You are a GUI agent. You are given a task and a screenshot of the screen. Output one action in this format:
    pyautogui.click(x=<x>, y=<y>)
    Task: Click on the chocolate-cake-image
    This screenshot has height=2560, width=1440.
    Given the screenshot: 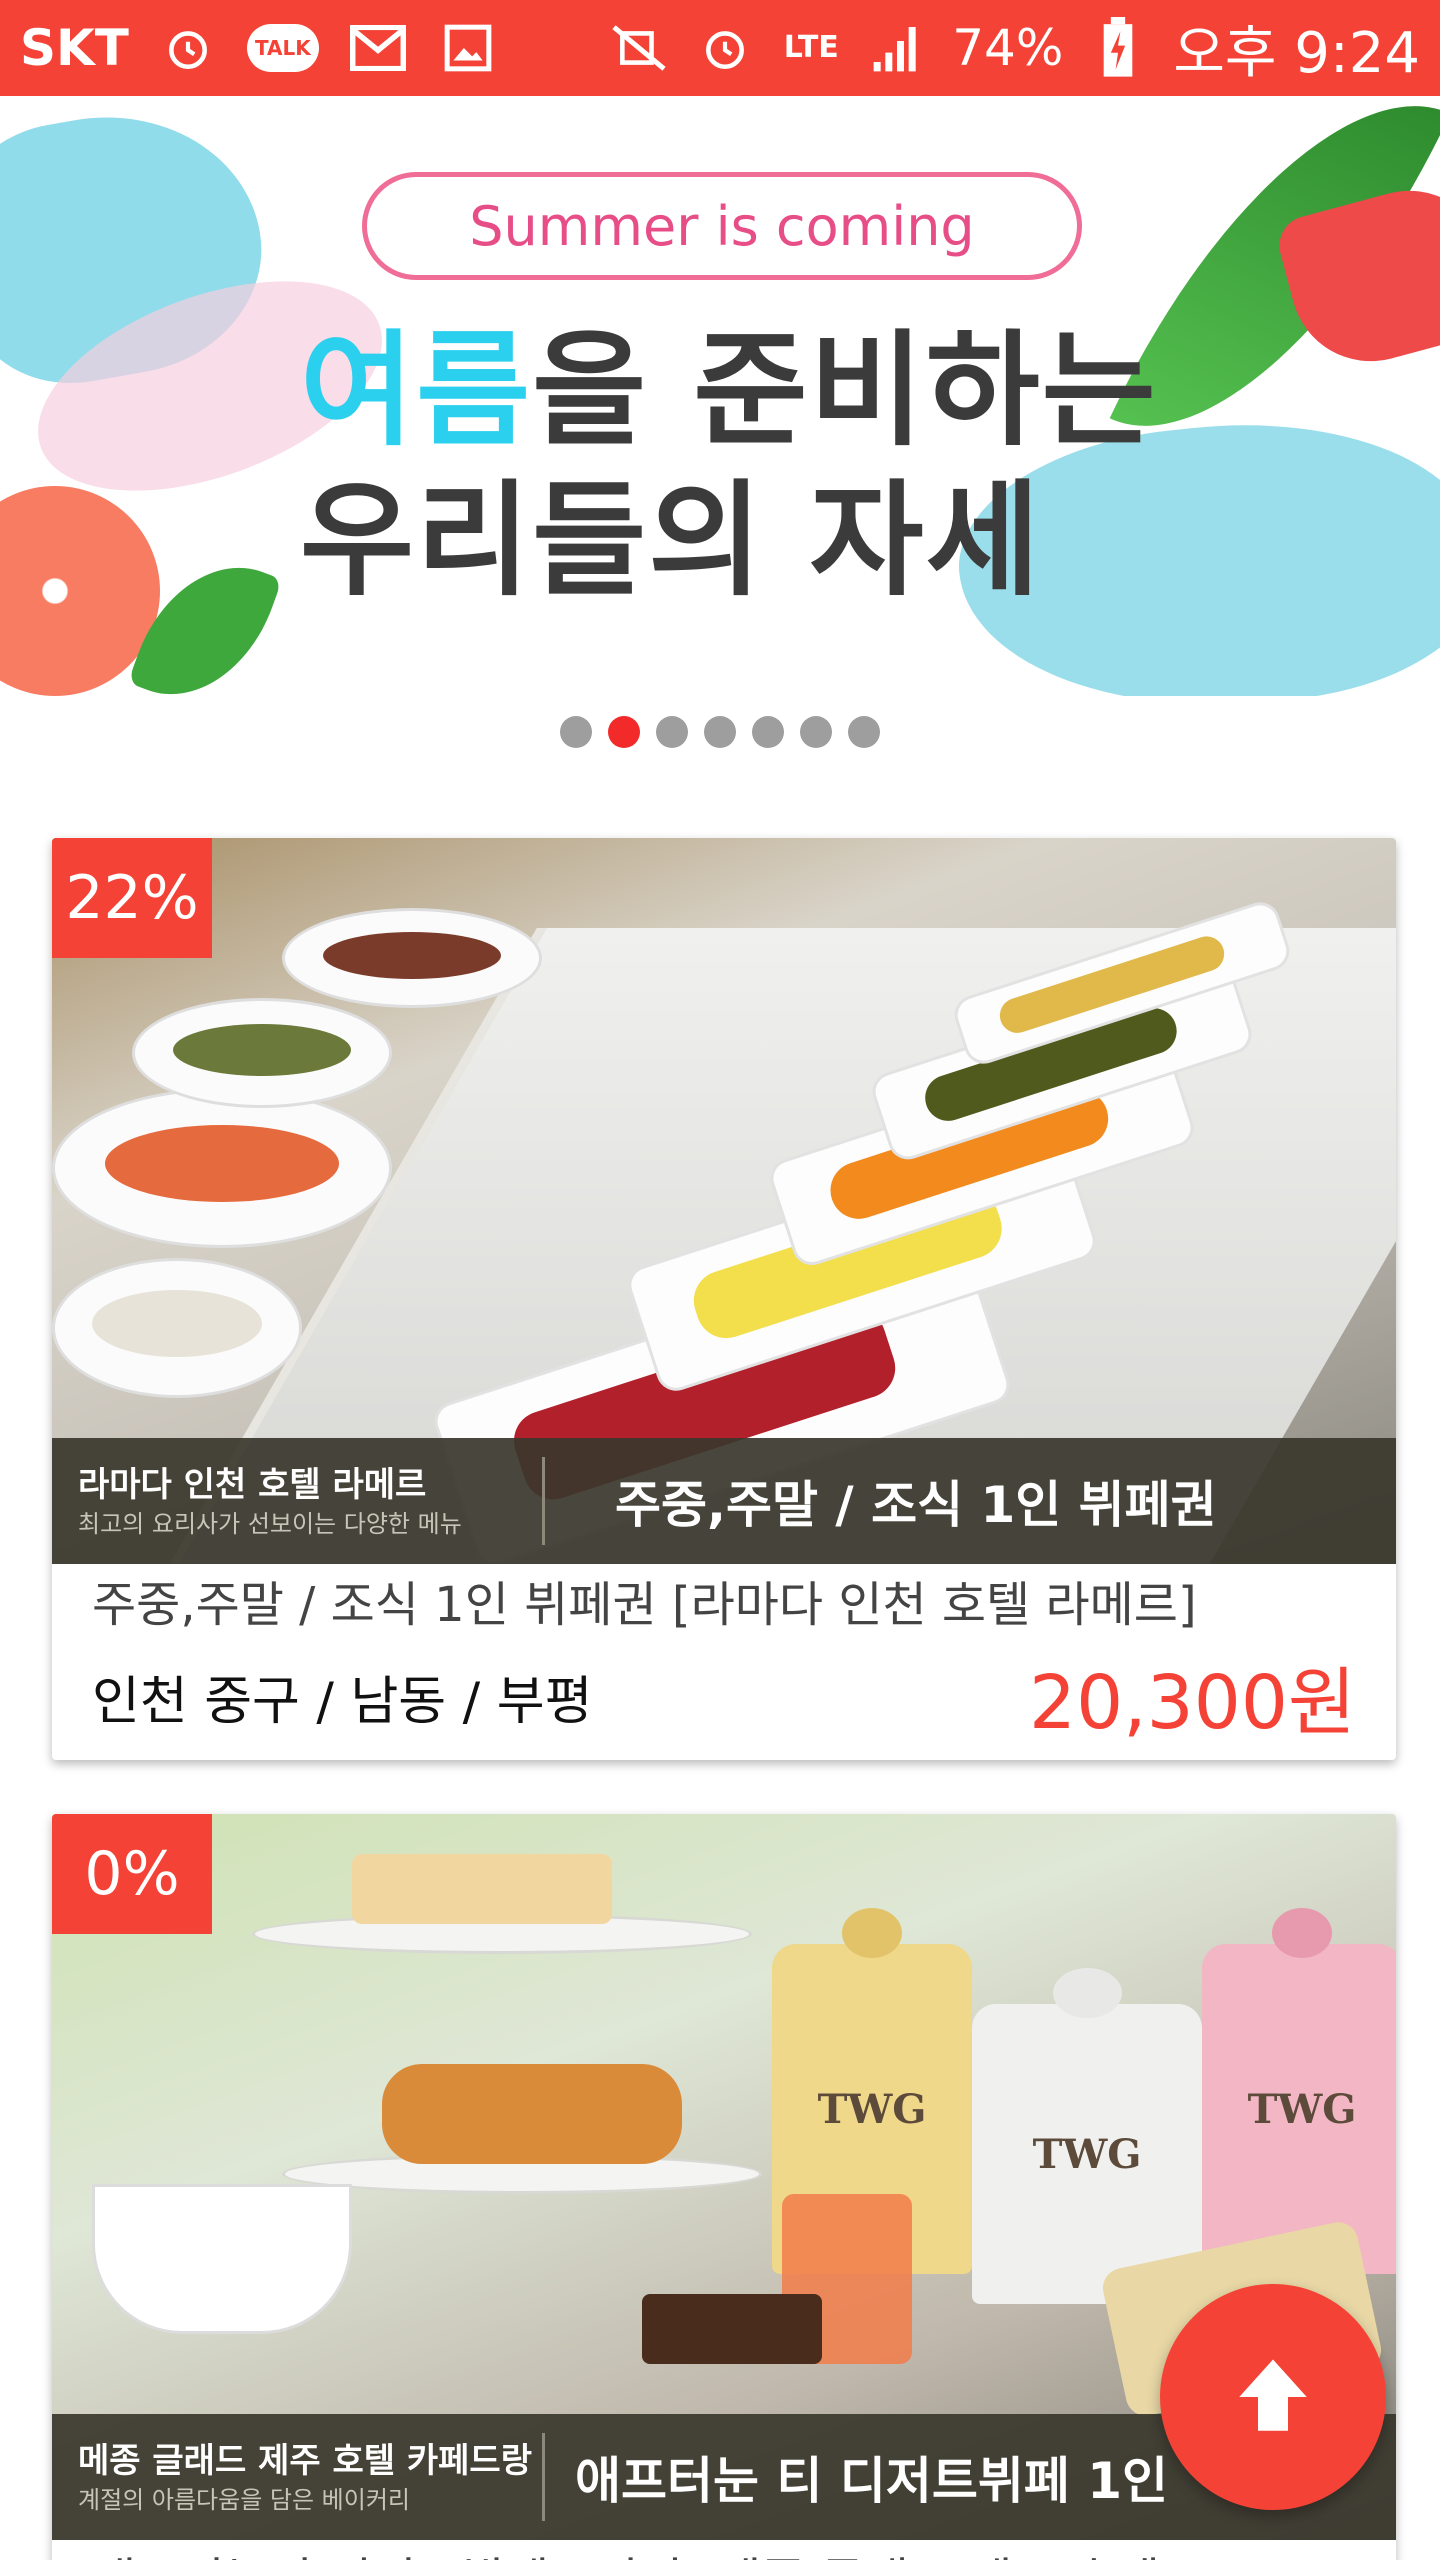 What is the action you would take?
    pyautogui.click(x=732, y=2329)
    